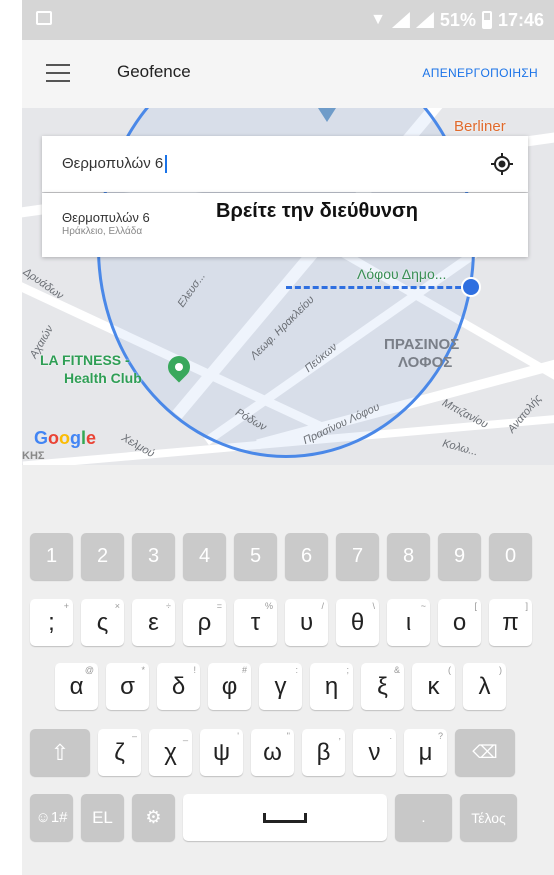  I want to click on my-location-icon, so click(502, 164).